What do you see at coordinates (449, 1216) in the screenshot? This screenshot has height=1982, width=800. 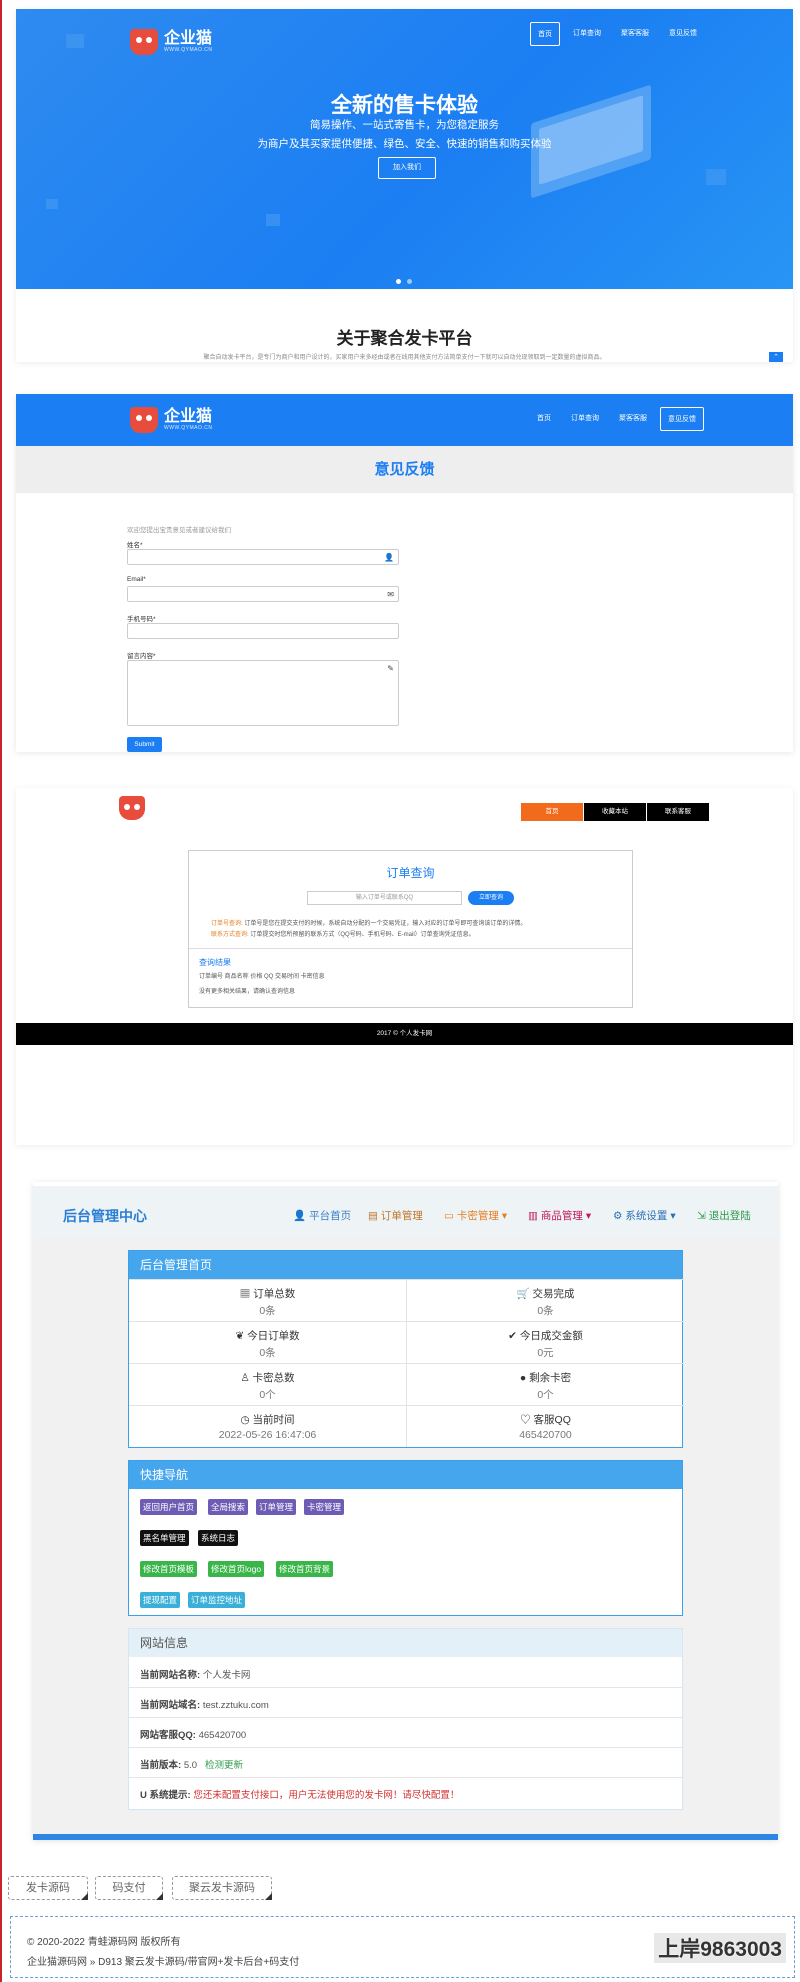 I see `credit-card-icon: ▭` at bounding box center [449, 1216].